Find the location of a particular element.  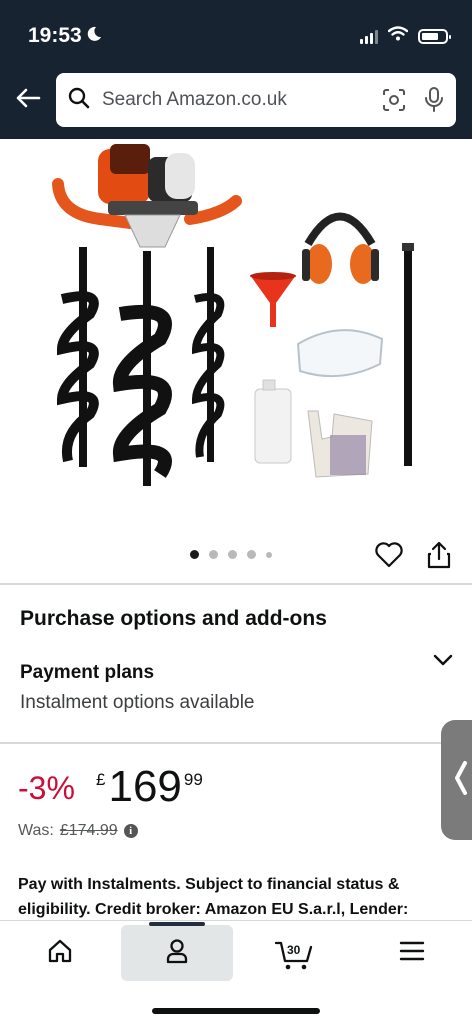

account-icon is located at coordinates (177, 953).